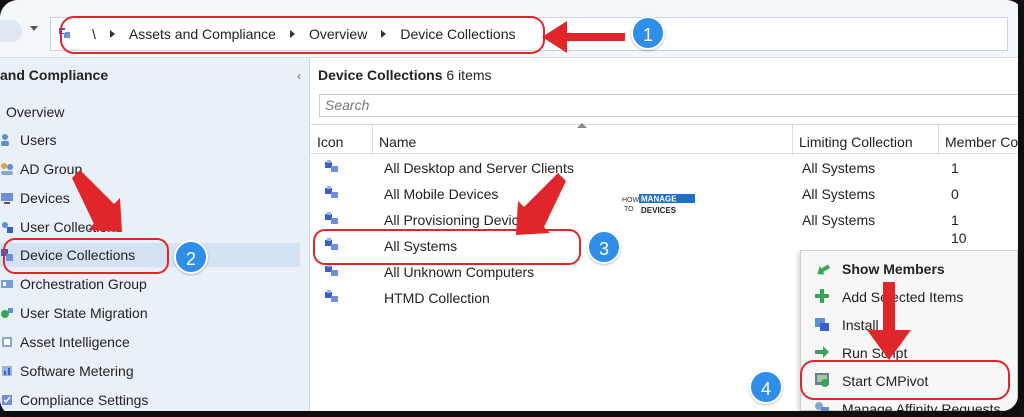 The image size is (1024, 417). Describe the element at coordinates (84, 313) in the screenshot. I see `nav-item-label: User State Migration` at that location.